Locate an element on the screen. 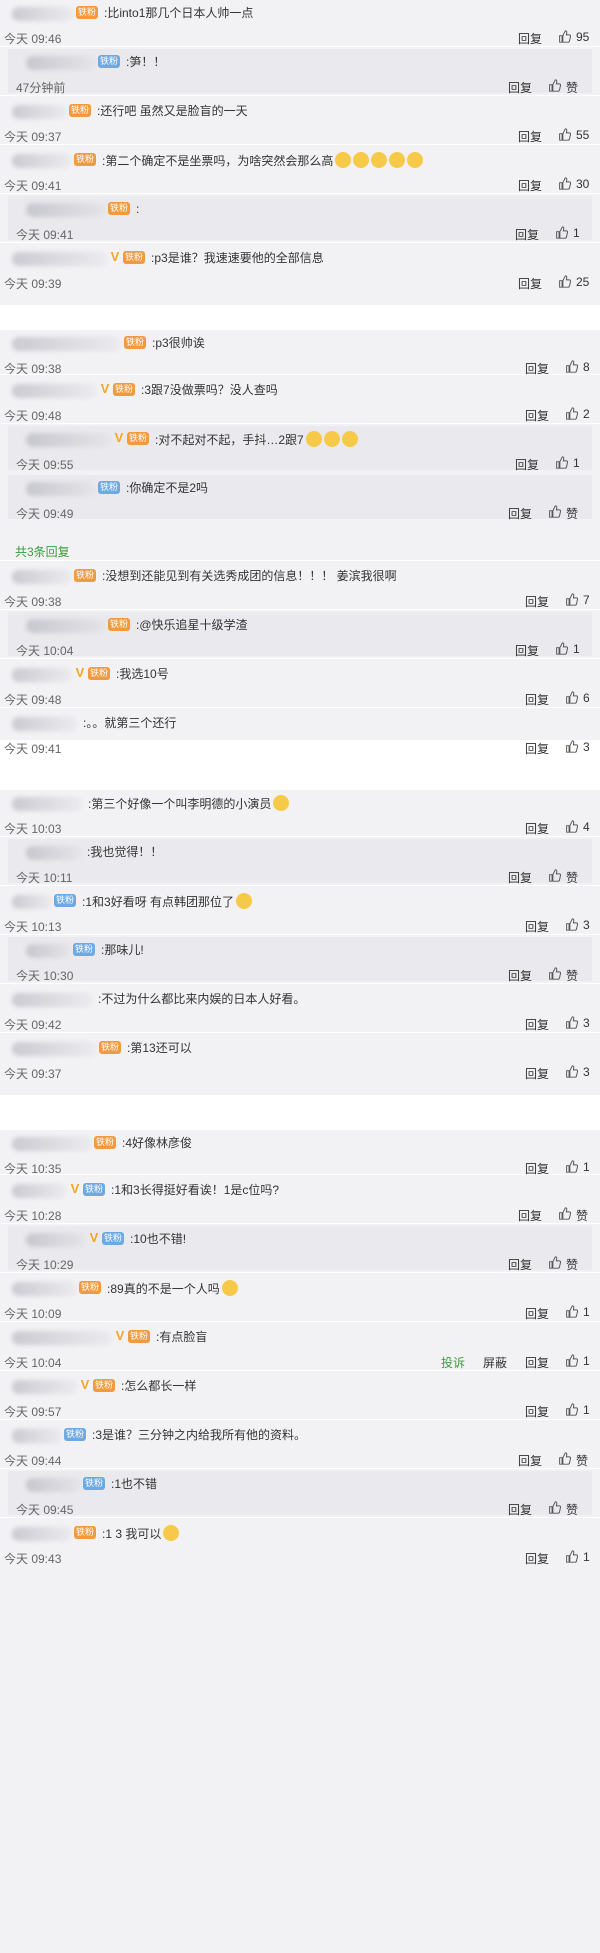 The image size is (600, 1953). like-count: 8 is located at coordinates (586, 367).